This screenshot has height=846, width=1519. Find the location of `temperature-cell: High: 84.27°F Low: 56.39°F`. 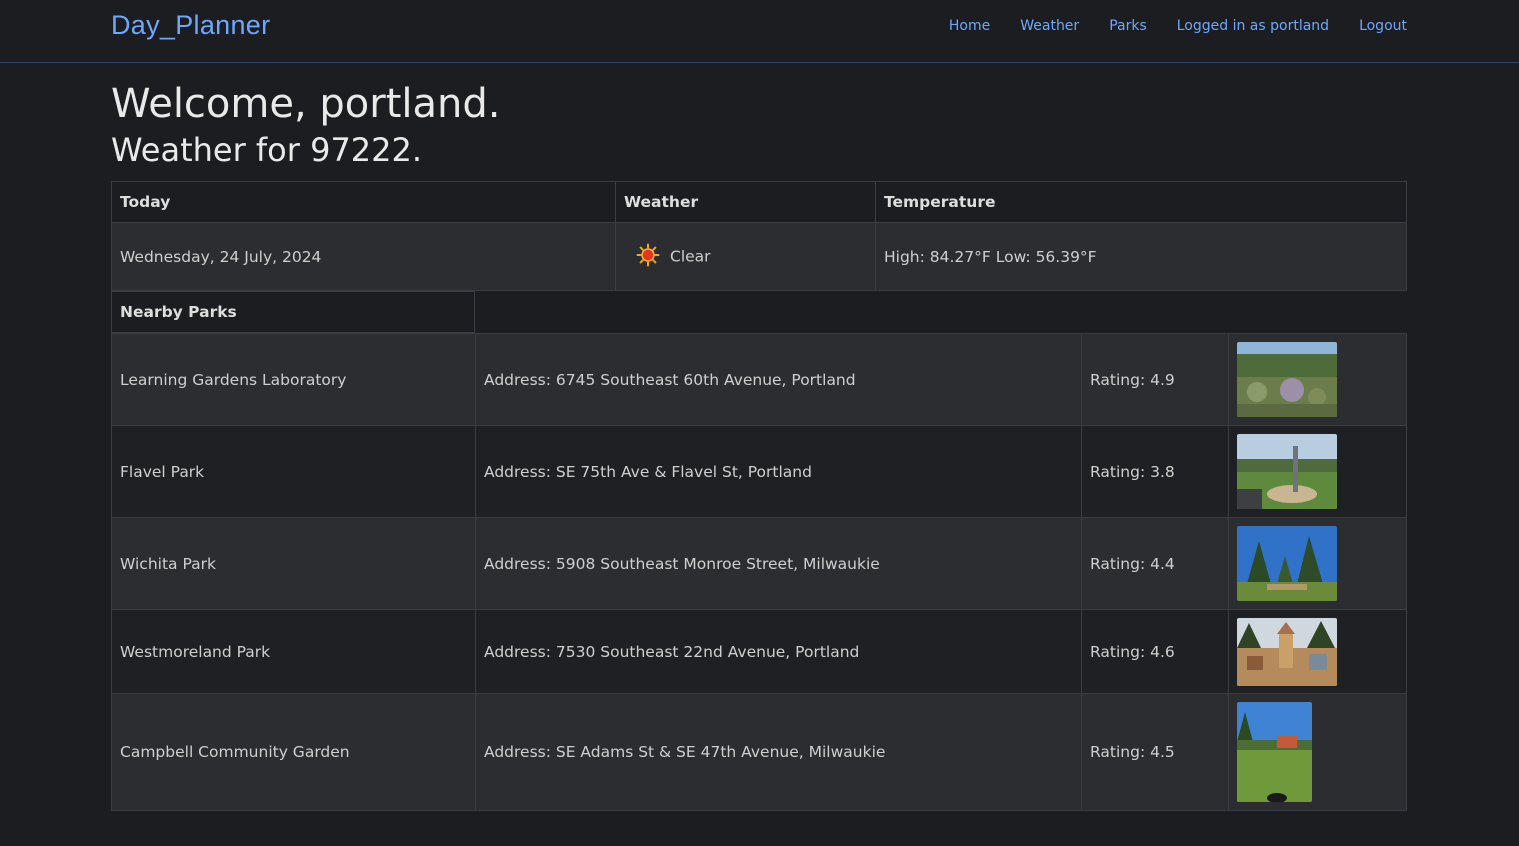

temperature-cell: High: 84.27°F Low: 56.39°F is located at coordinates (1141, 256).